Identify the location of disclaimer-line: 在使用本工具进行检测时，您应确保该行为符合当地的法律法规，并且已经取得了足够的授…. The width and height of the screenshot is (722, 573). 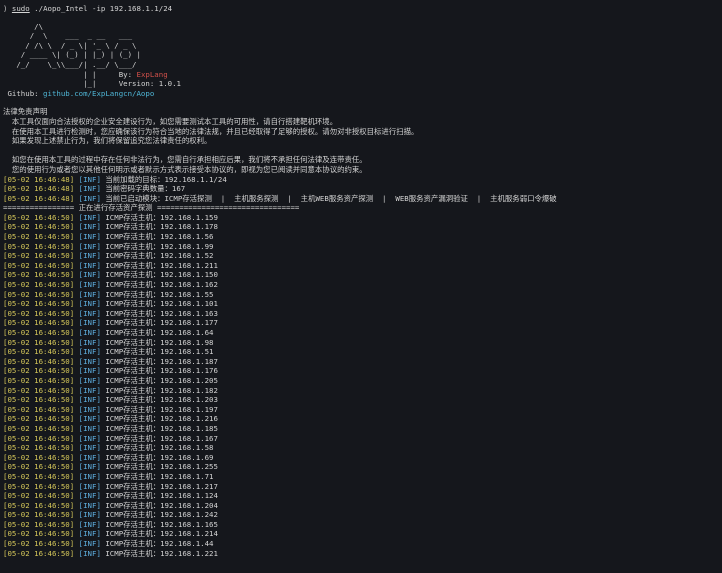
(211, 131).